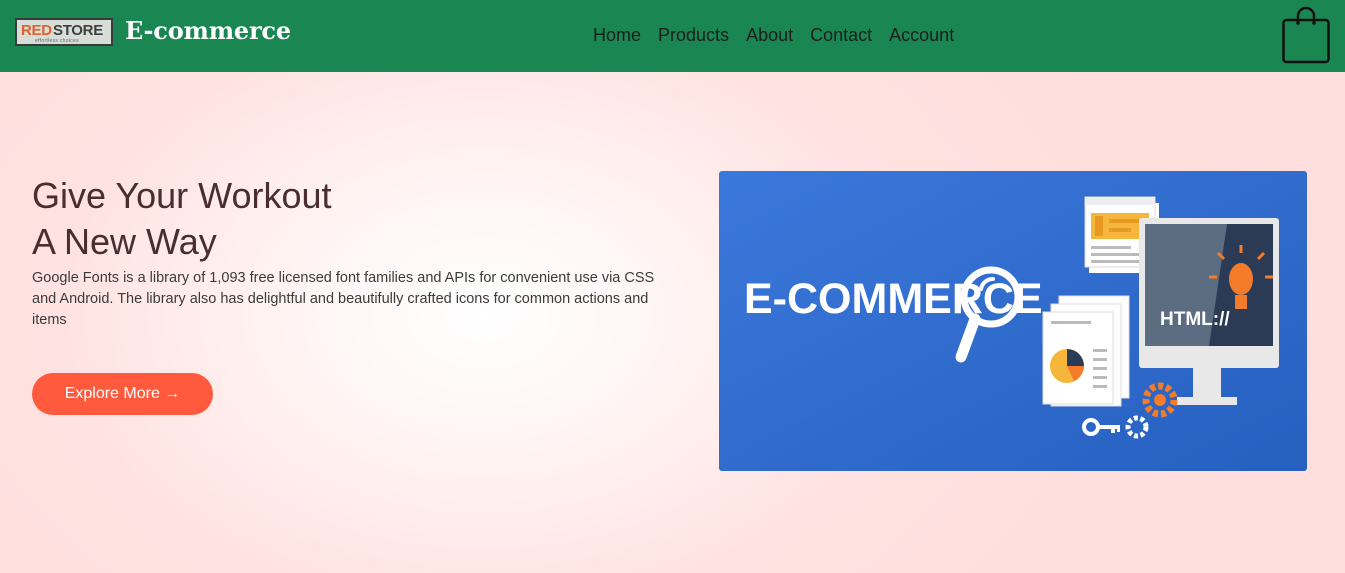 The width and height of the screenshot is (1345, 573). What do you see at coordinates (769, 35) in the screenshot?
I see `nav-item-about: About` at bounding box center [769, 35].